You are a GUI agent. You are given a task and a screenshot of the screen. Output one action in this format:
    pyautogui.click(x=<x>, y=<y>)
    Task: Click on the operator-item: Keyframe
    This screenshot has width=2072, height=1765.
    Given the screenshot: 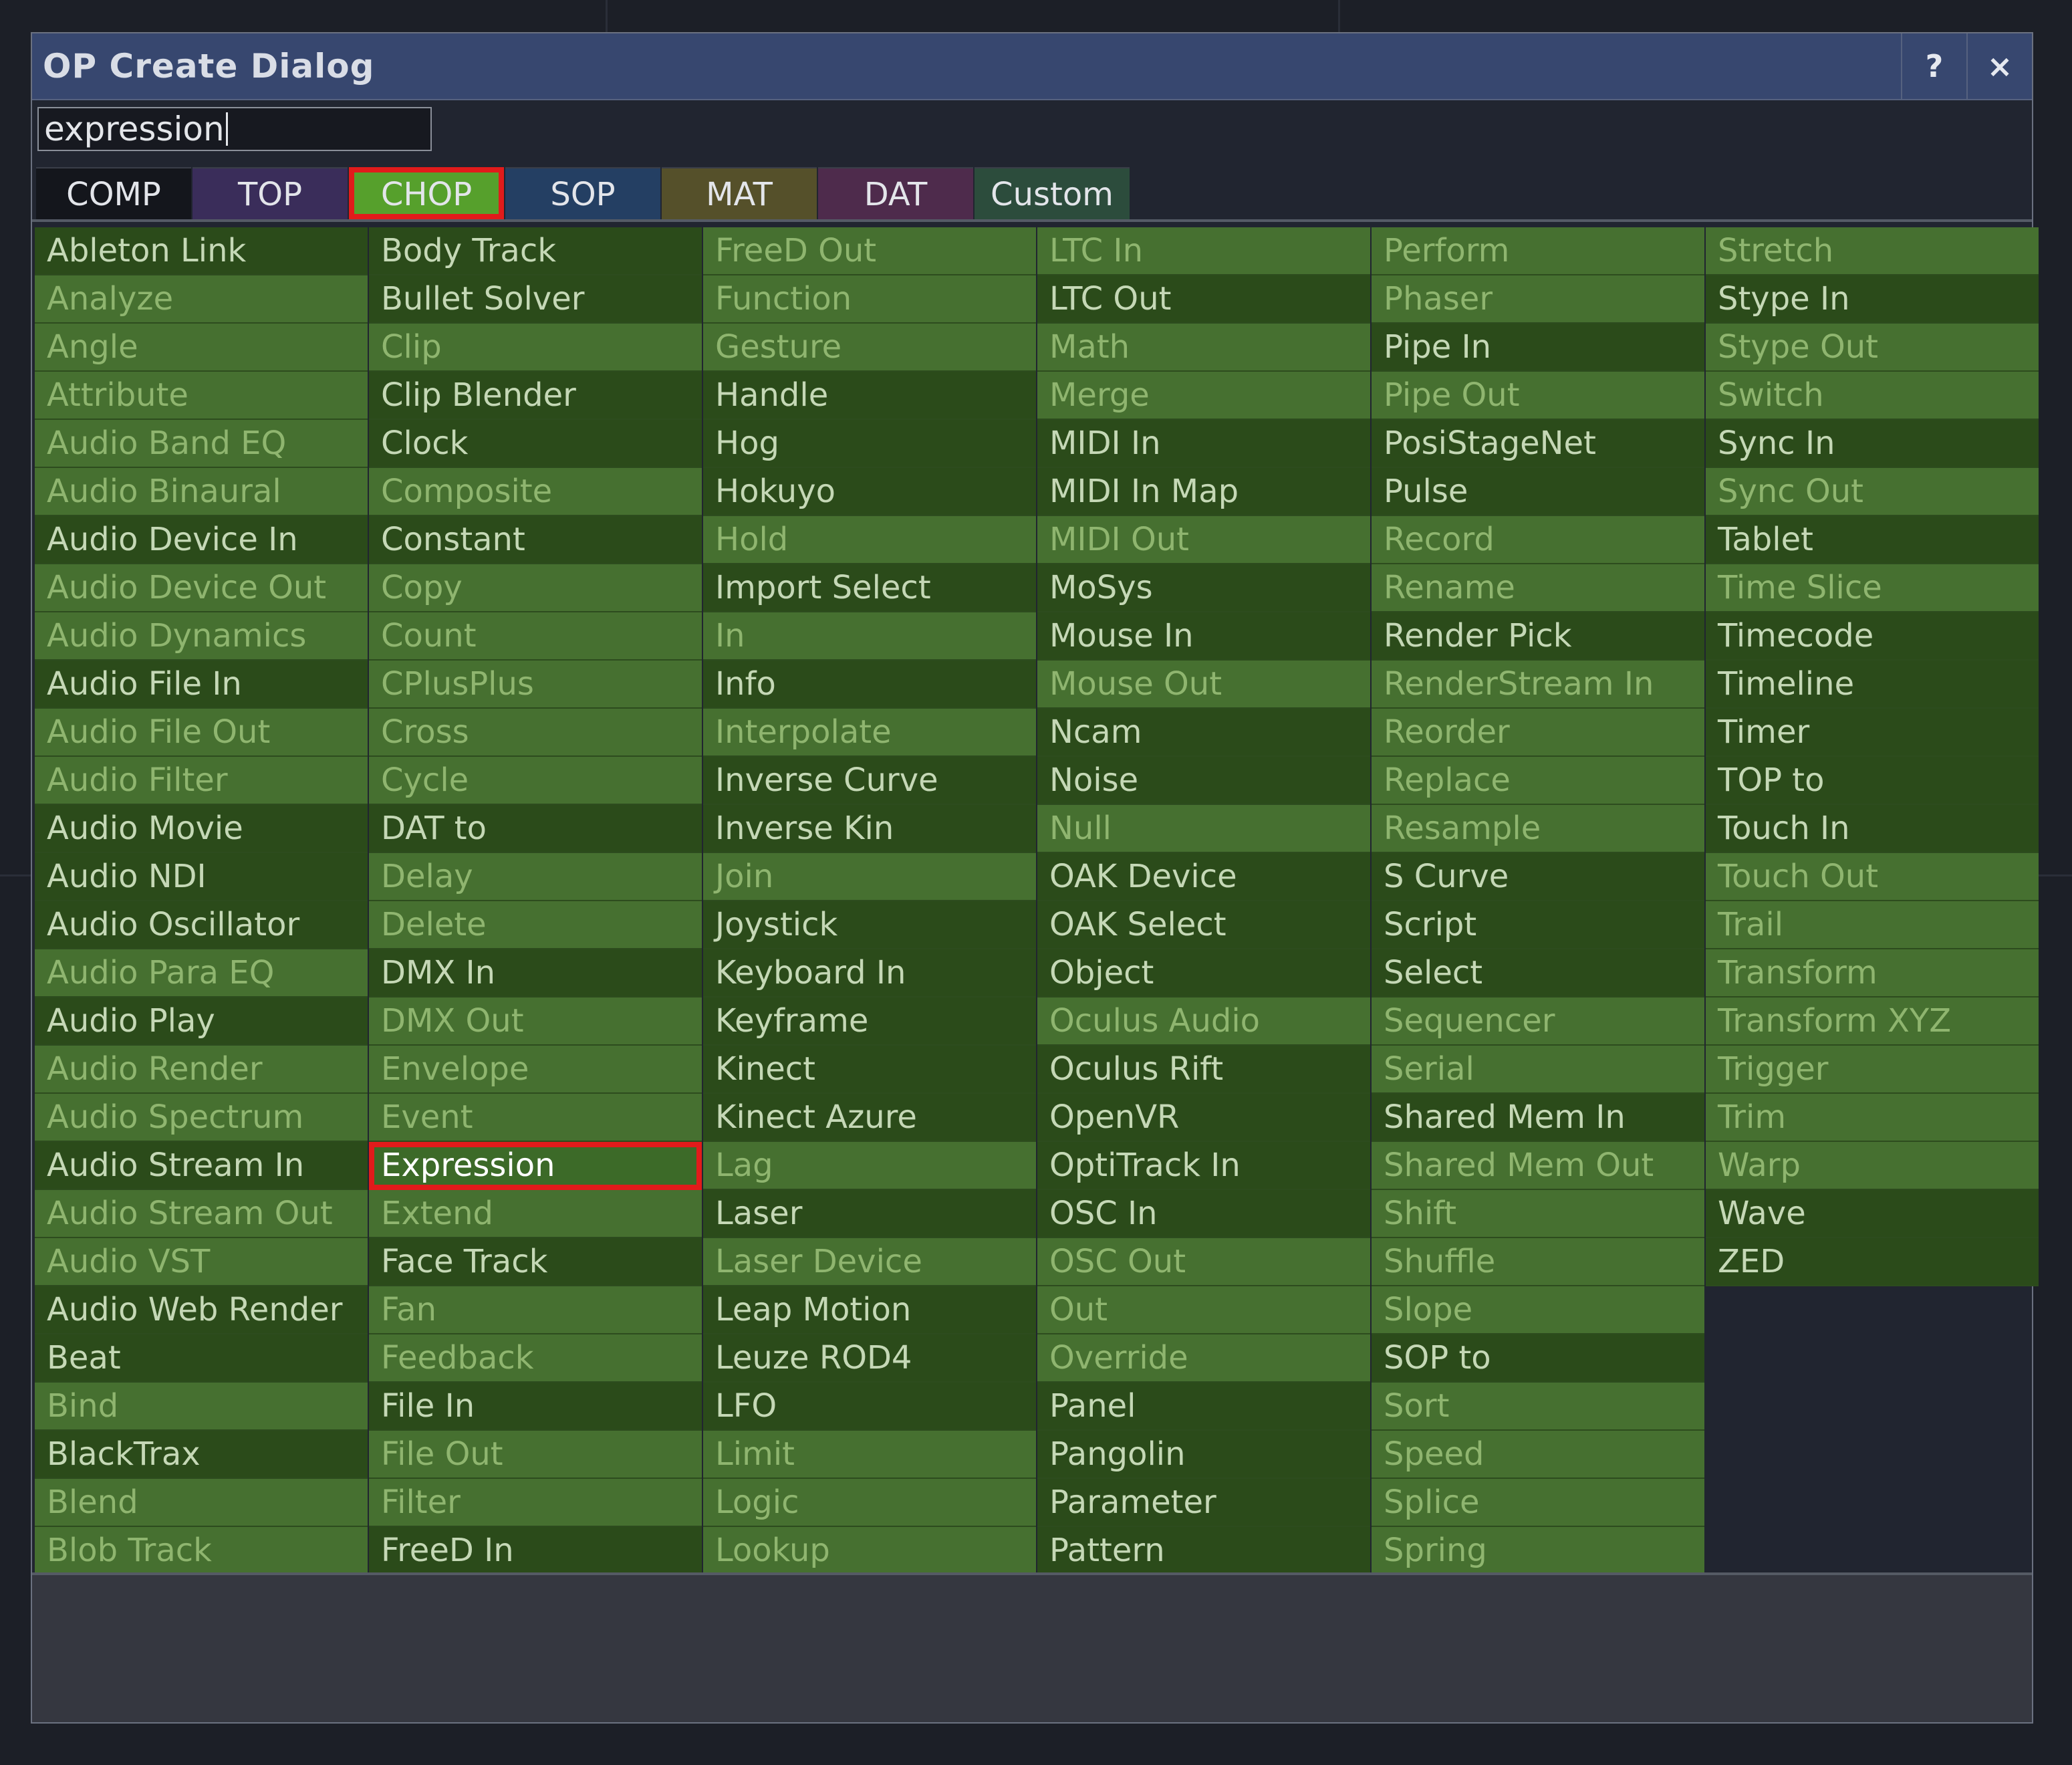 What is the action you would take?
    pyautogui.click(x=869, y=1021)
    